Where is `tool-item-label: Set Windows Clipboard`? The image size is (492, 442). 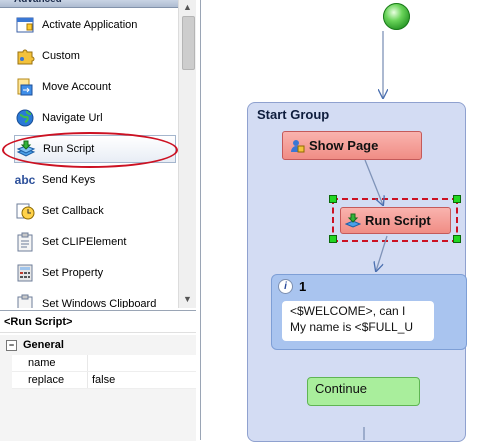 tool-item-label: Set Windows Clipboard is located at coordinates (99, 303).